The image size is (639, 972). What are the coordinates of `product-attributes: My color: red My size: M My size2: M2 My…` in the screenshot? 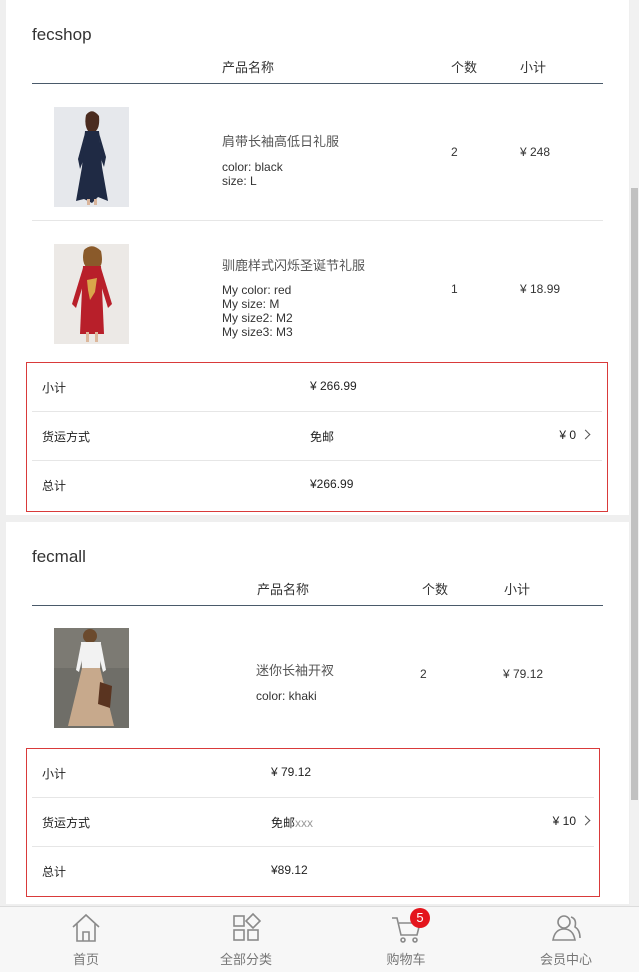 It's located at (257, 311).